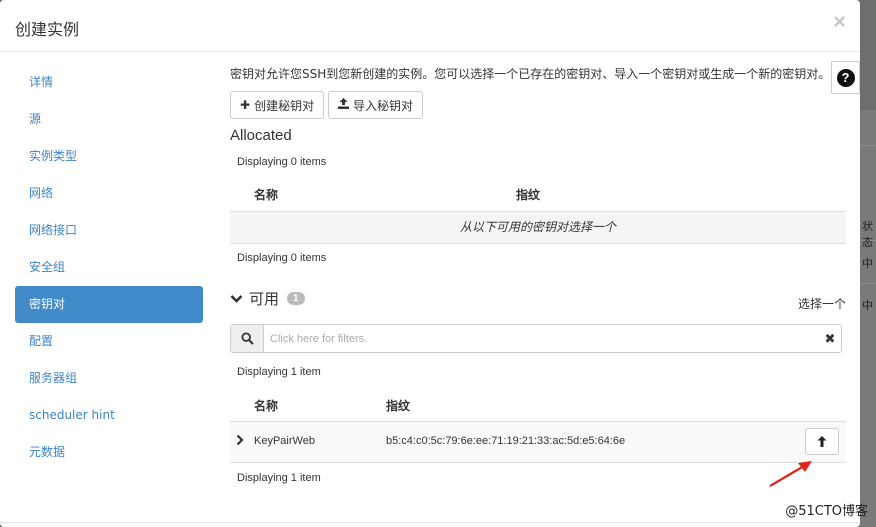 The height and width of the screenshot is (527, 876). What do you see at coordinates (240, 441) in the screenshot?
I see `chevron-right-icon` at bounding box center [240, 441].